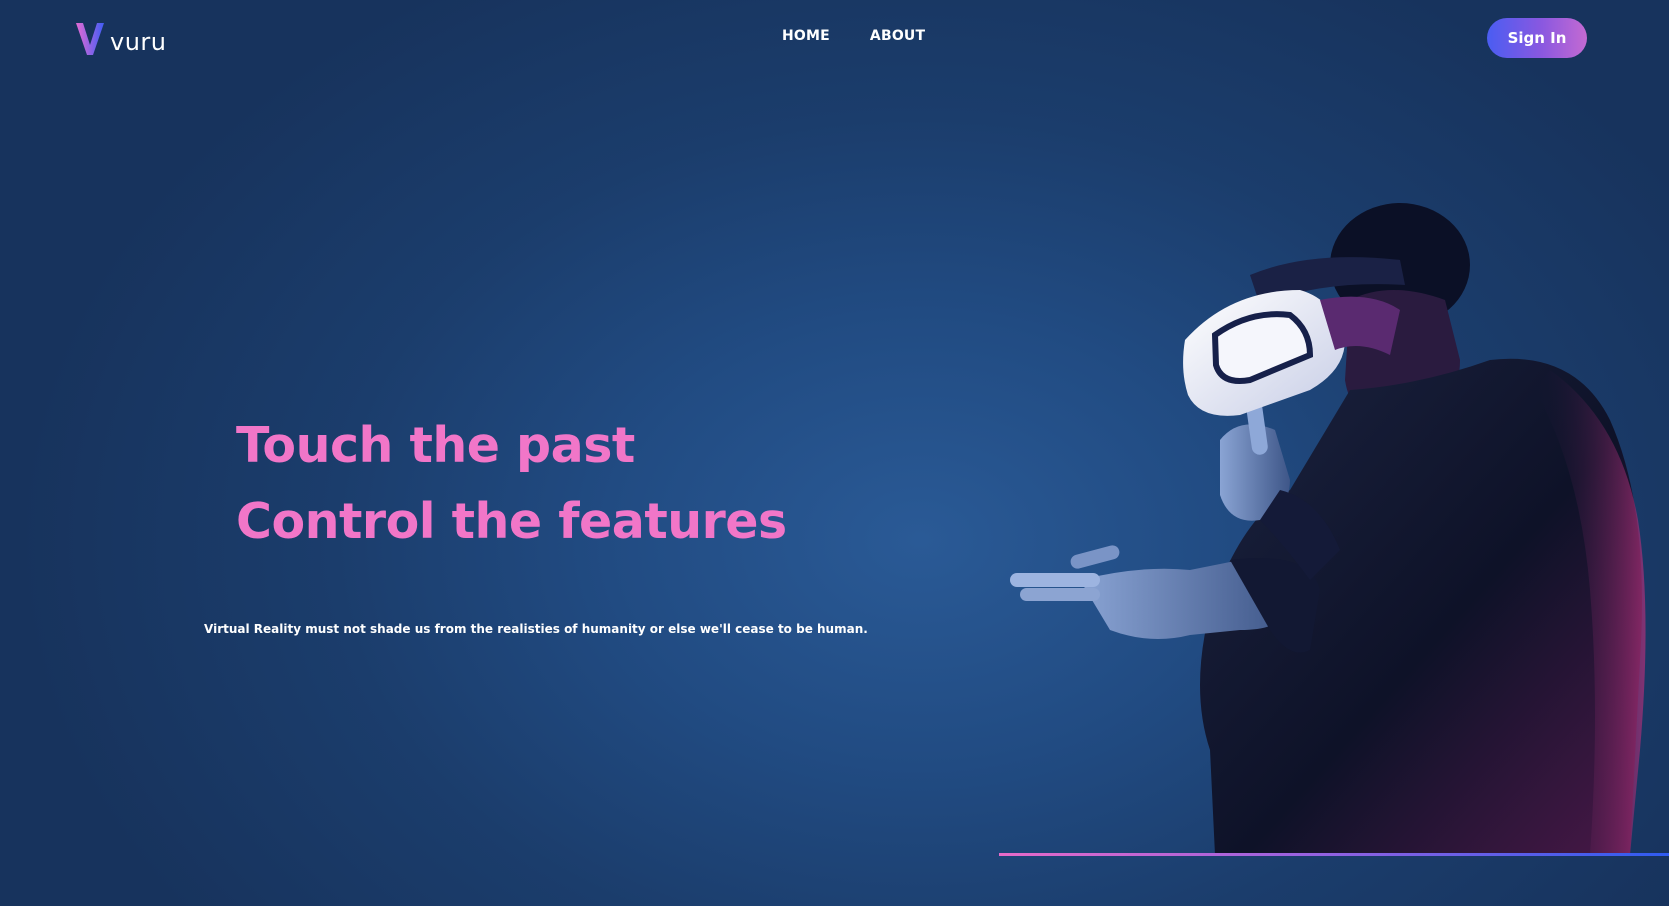  What do you see at coordinates (897, 36) in the screenshot?
I see `nav-item-about: ABOUT` at bounding box center [897, 36].